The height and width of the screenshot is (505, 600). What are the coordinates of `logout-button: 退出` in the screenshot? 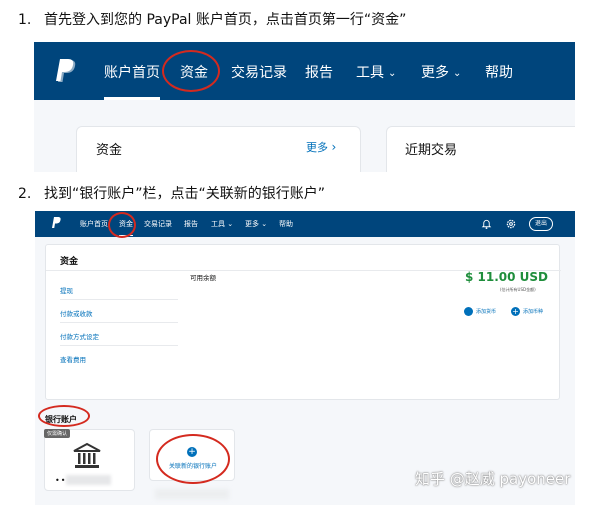 It's located at (541, 224).